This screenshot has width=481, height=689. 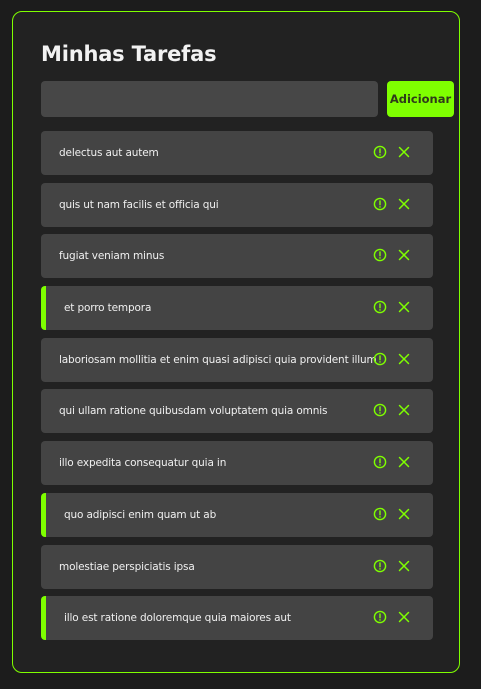 I want to click on task-item: quis ut nam facilis et officia qui, so click(x=237, y=204).